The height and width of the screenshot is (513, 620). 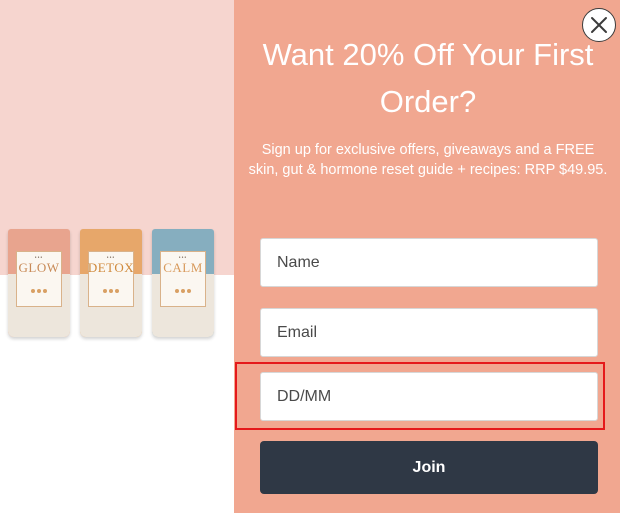 What do you see at coordinates (111, 267) in the screenshot?
I see `product-name: DETOX` at bounding box center [111, 267].